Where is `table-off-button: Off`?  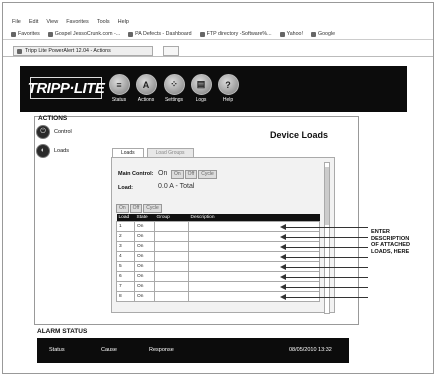
table-off-button: Off is located at coordinates (136, 208).